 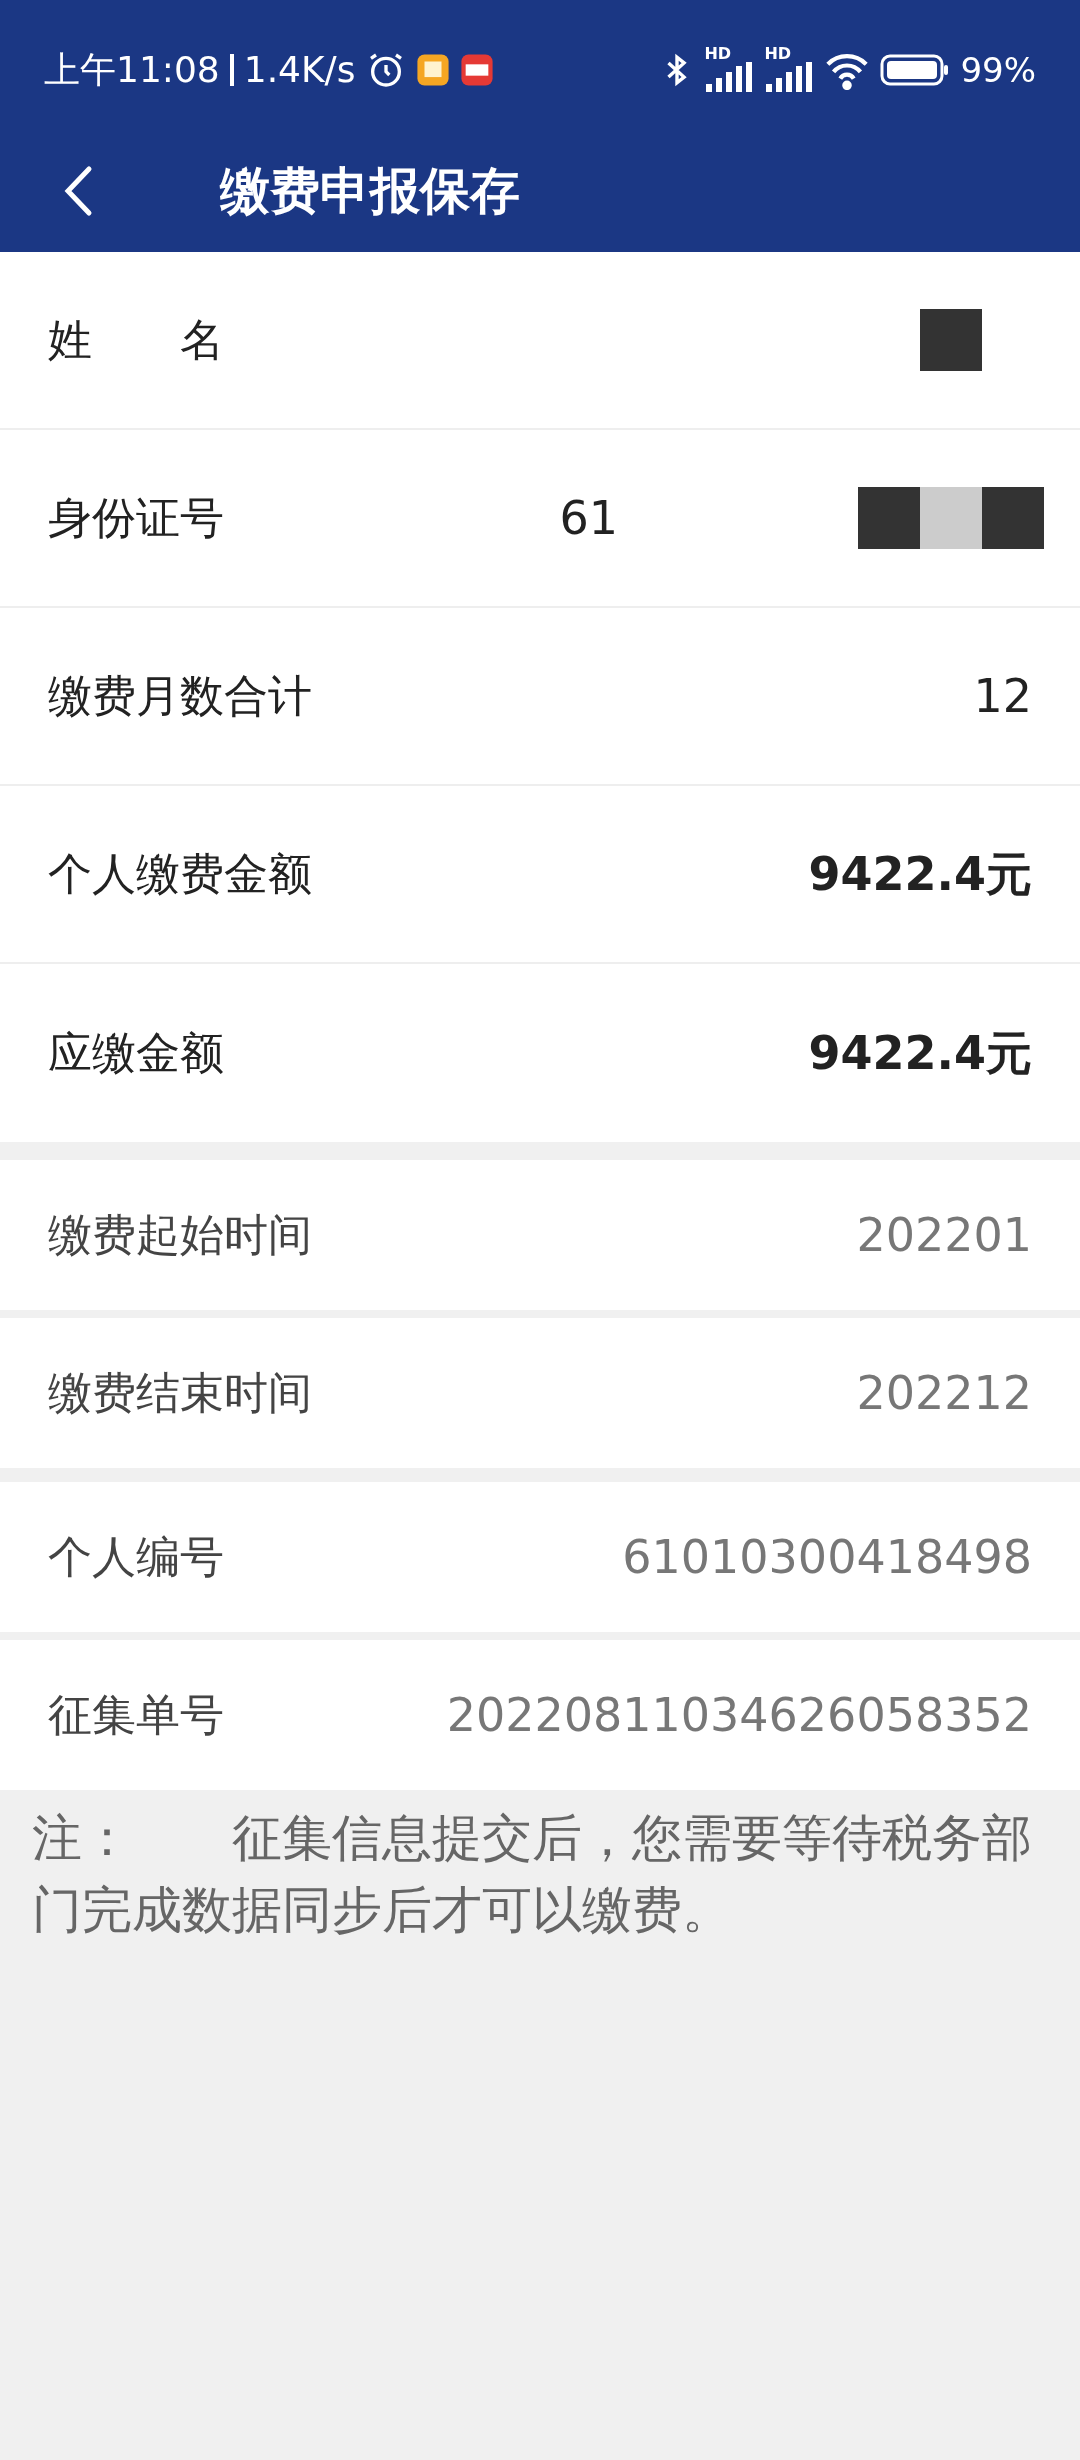 What do you see at coordinates (588, 518) in the screenshot?
I see `field-value: 61` at bounding box center [588, 518].